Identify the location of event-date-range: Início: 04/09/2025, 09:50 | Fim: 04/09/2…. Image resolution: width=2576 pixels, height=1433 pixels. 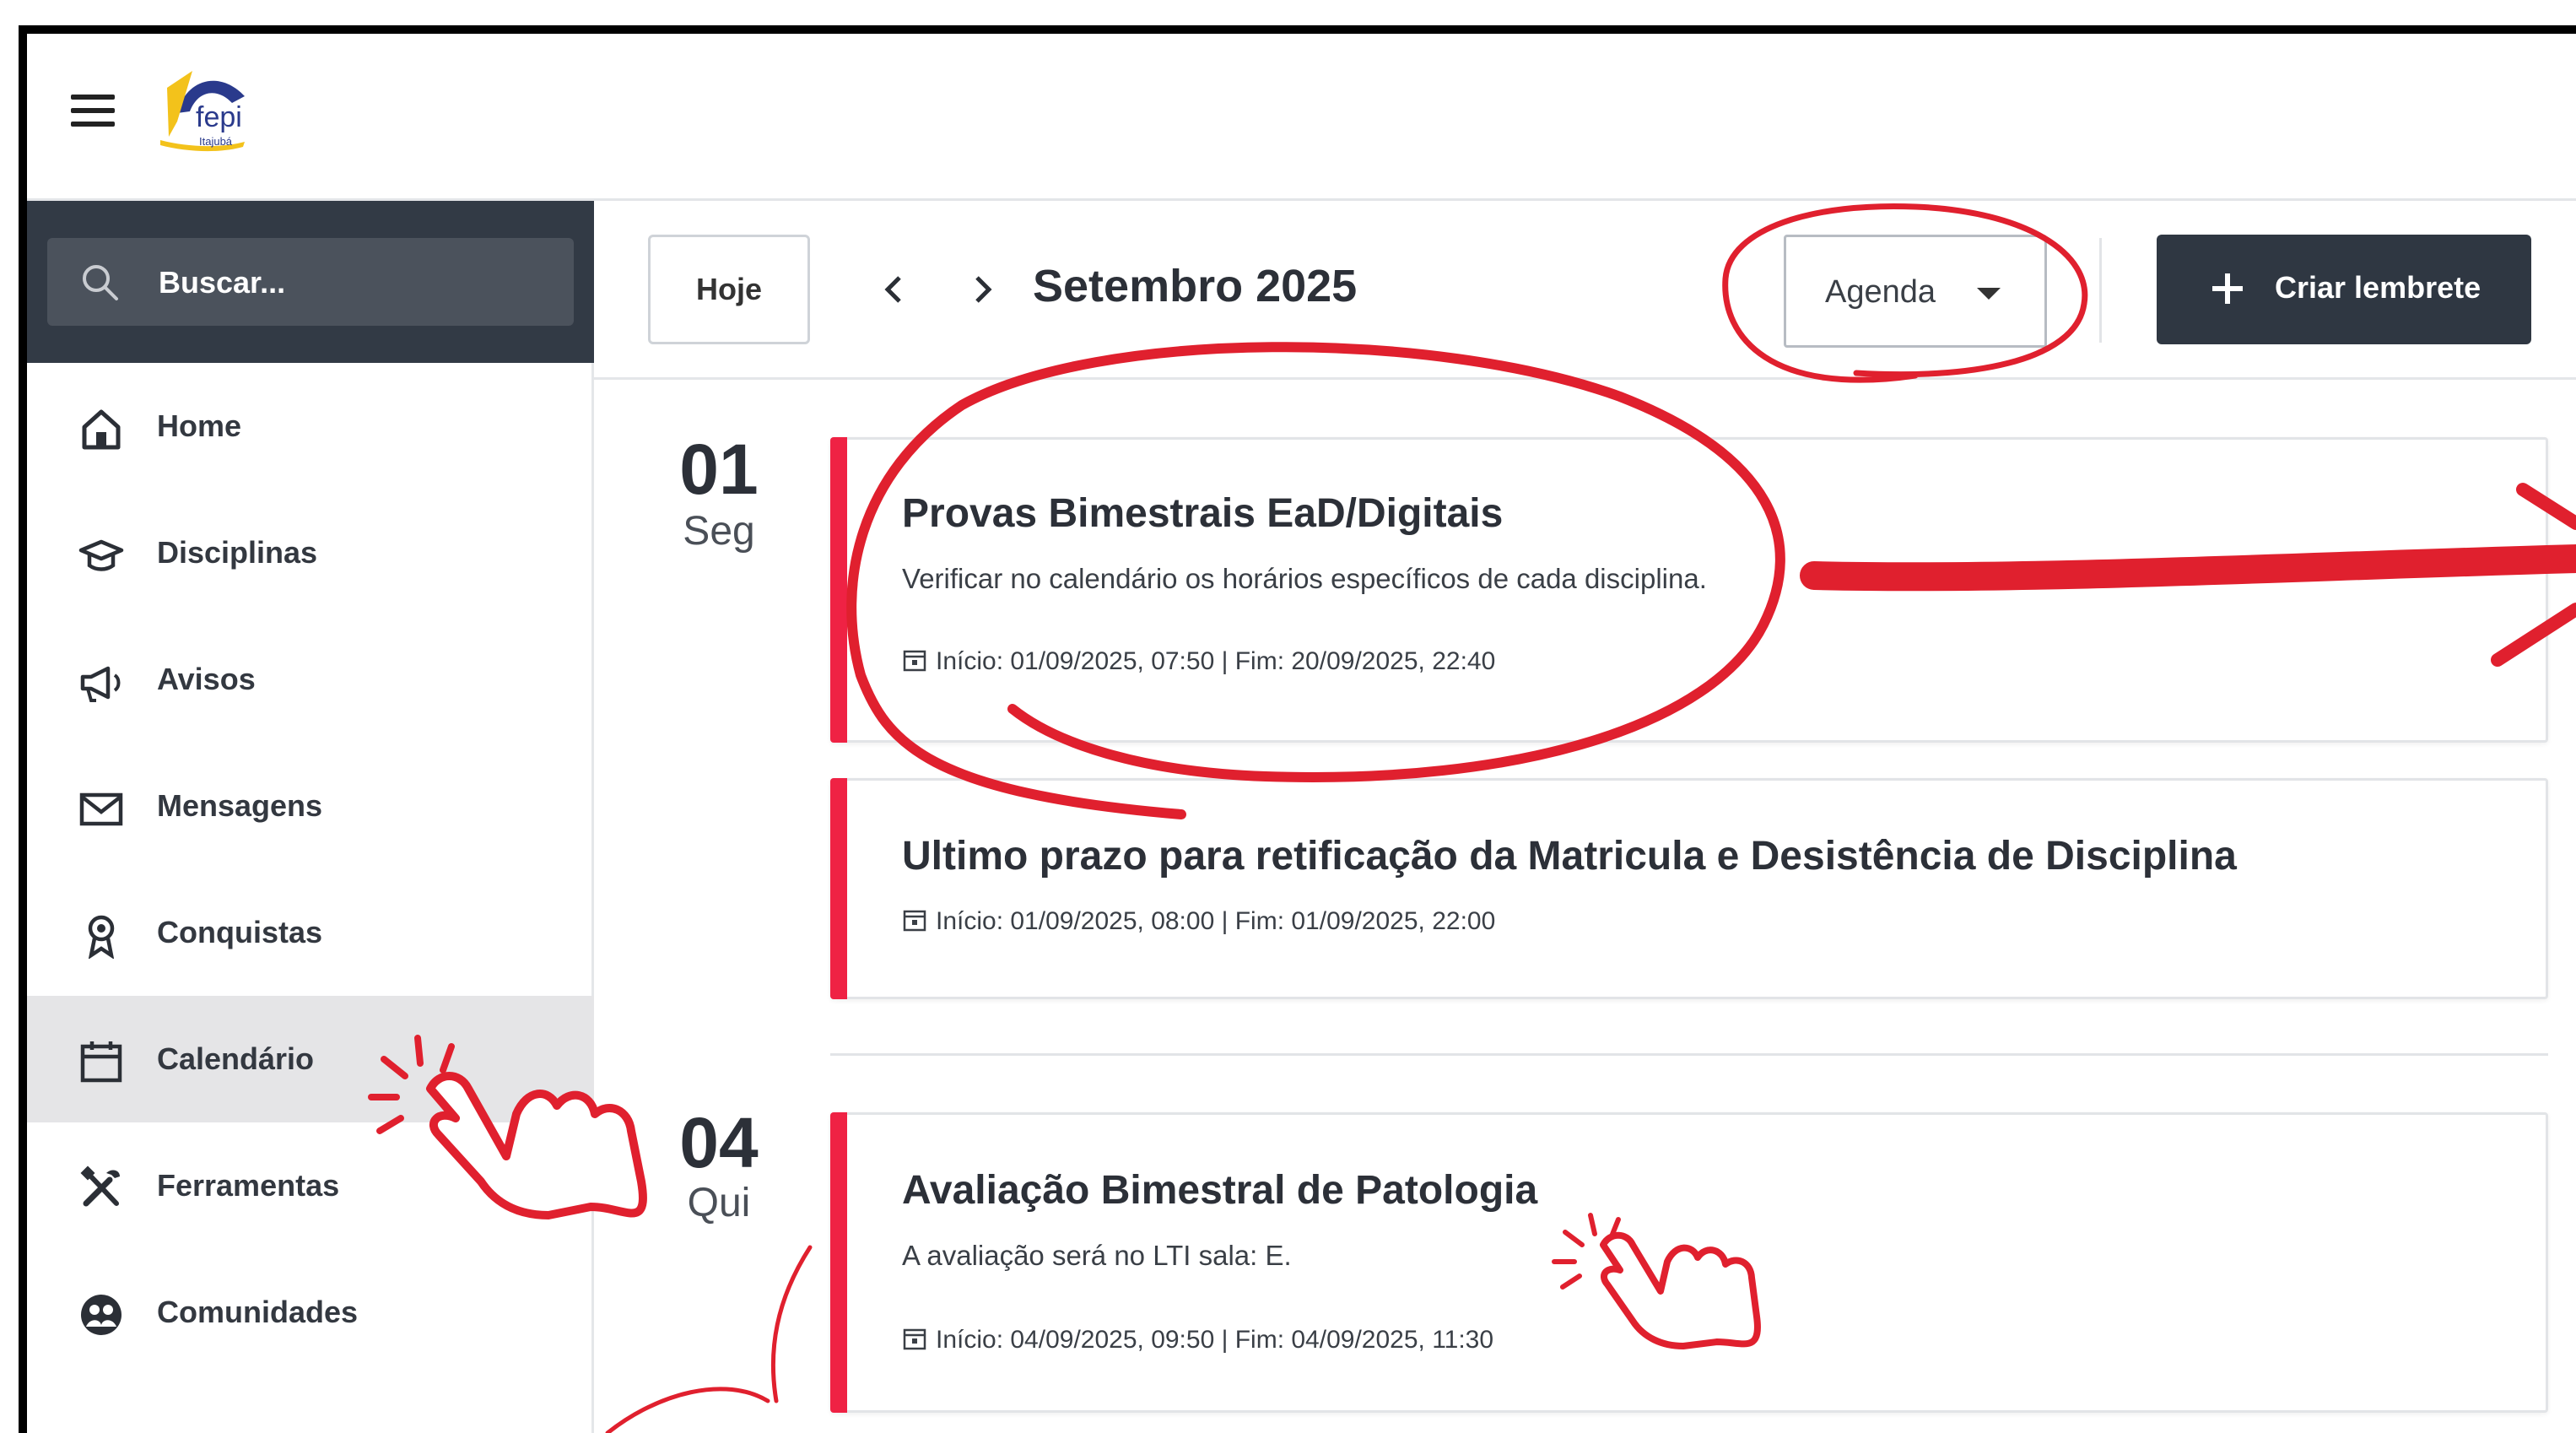
(1197, 1340).